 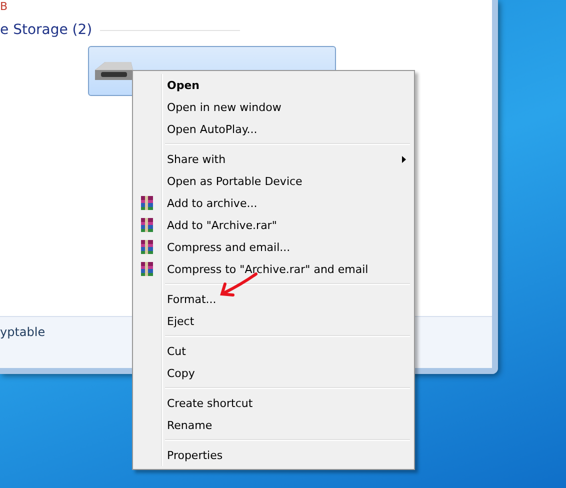 I want to click on details-text: yptable, so click(x=23, y=333).